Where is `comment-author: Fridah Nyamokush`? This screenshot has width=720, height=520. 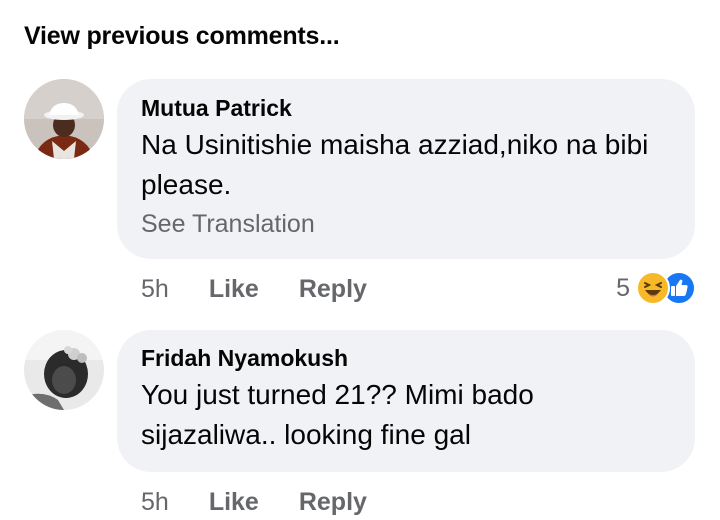
comment-author: Fridah Nyamokush is located at coordinates (406, 358).